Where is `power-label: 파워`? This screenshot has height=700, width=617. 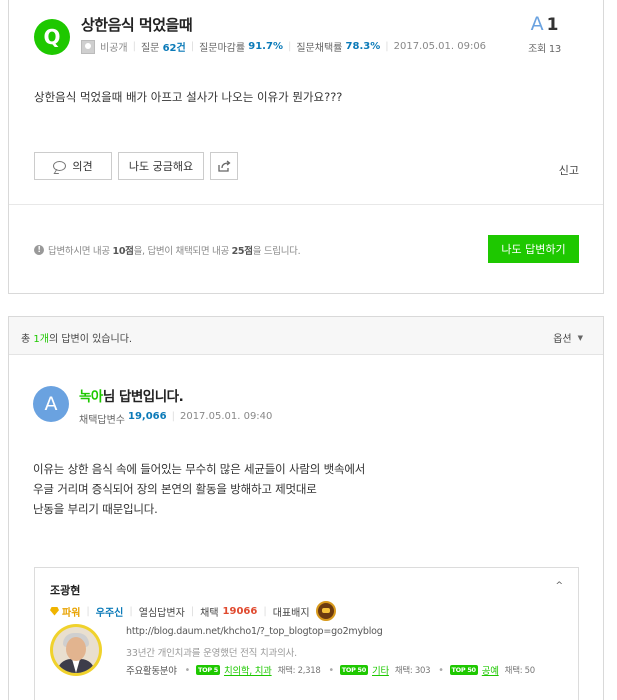
power-label: 파워 is located at coordinates (71, 613).